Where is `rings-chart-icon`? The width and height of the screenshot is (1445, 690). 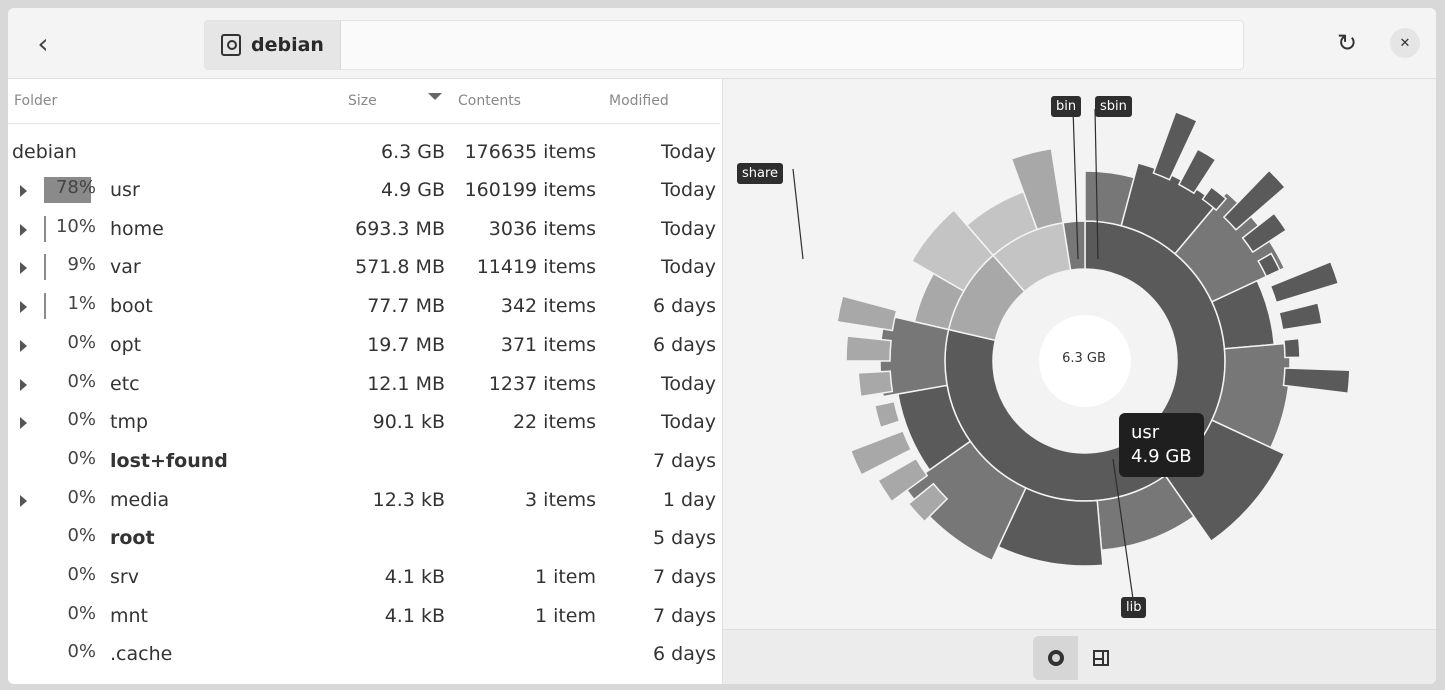
rings-chart-icon is located at coordinates (1055, 658).